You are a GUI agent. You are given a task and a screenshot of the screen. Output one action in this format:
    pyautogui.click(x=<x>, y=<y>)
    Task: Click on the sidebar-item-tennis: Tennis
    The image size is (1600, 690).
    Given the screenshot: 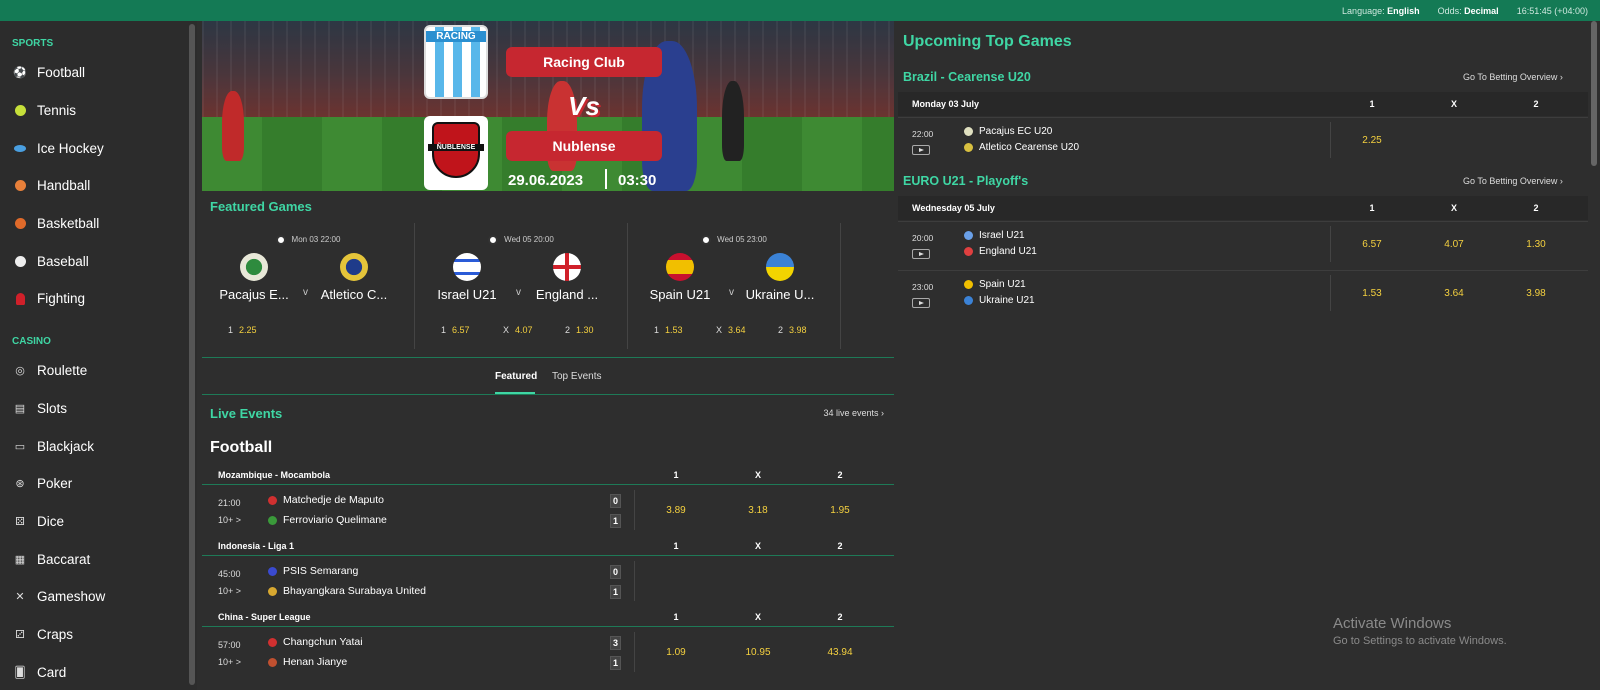 What is the action you would take?
    pyautogui.click(x=98, y=111)
    